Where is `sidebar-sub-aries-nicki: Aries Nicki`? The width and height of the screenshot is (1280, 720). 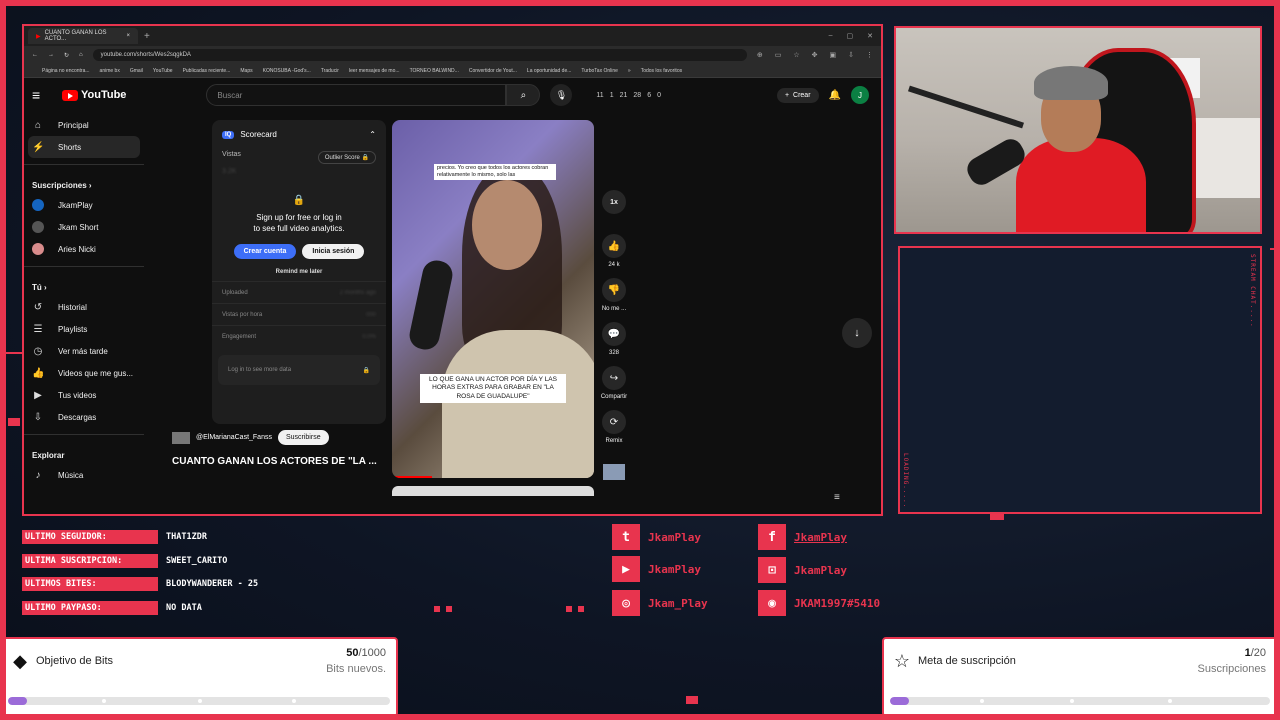
sidebar-sub-aries-nicki: Aries Nicki is located at coordinates (84, 249).